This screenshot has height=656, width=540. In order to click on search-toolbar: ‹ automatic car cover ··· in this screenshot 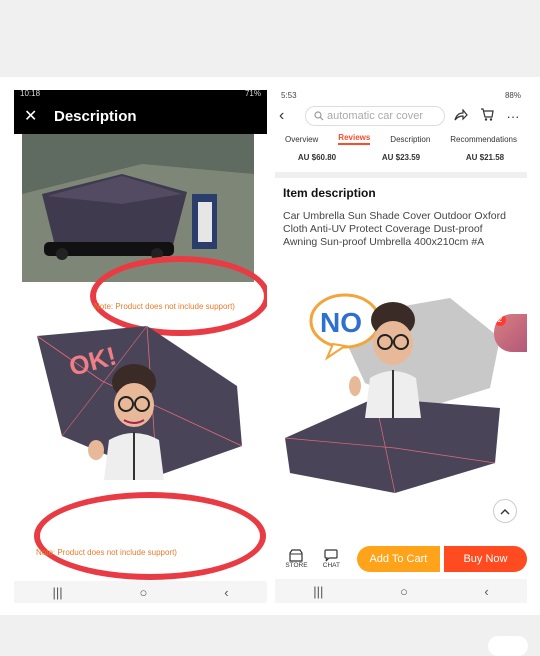, I will do `click(401, 116)`.